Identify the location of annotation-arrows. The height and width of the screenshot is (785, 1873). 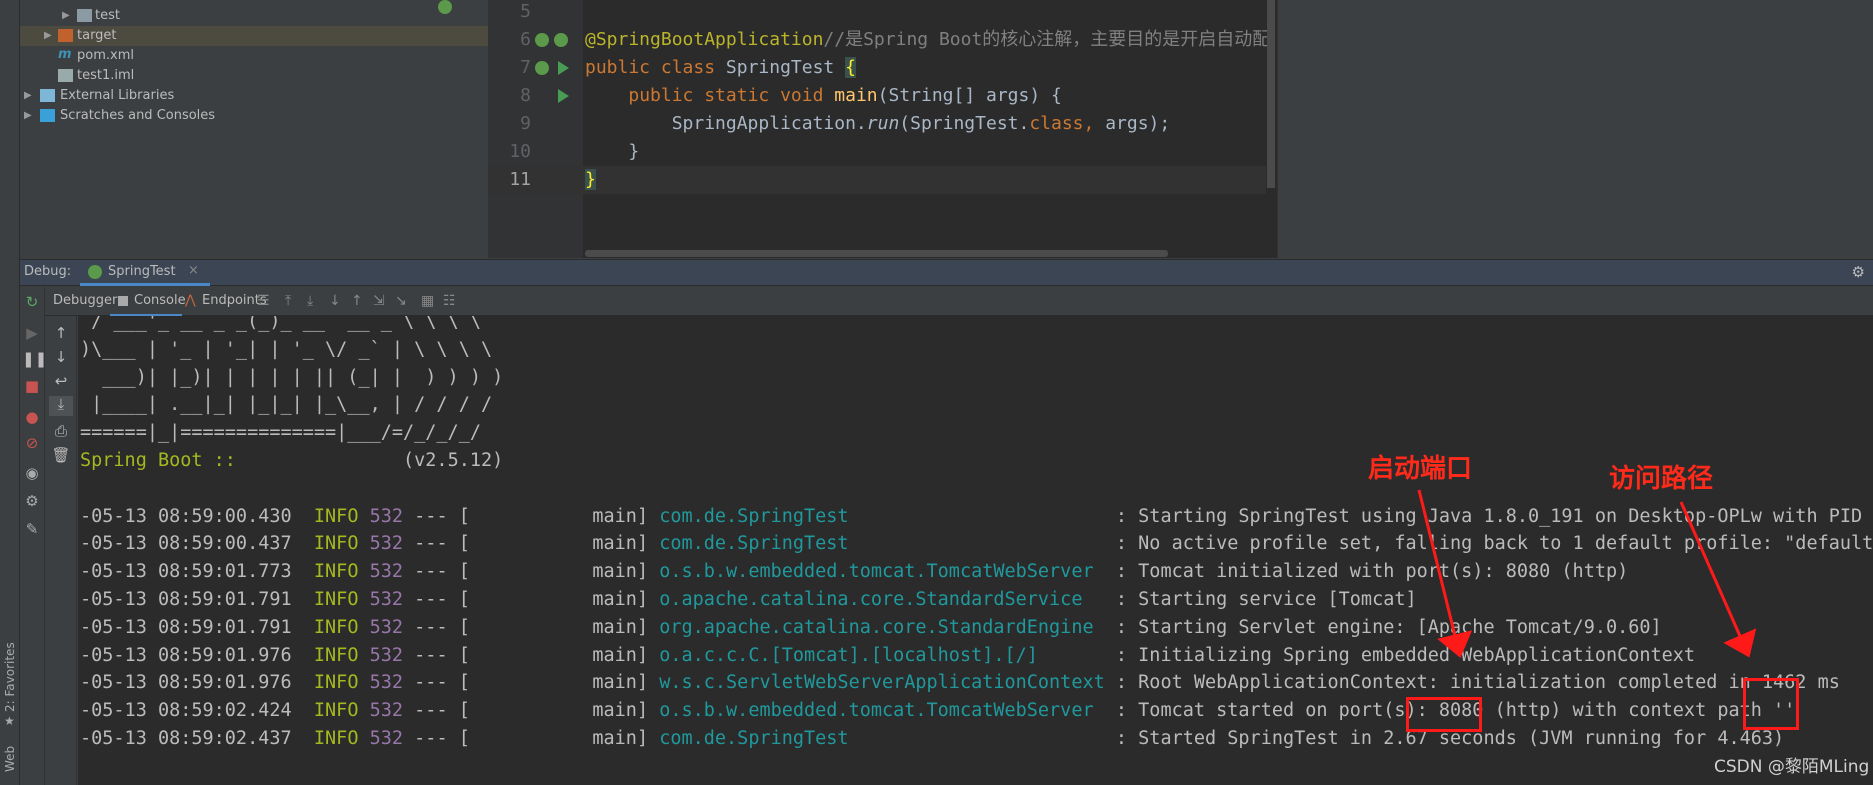
(1587, 573).